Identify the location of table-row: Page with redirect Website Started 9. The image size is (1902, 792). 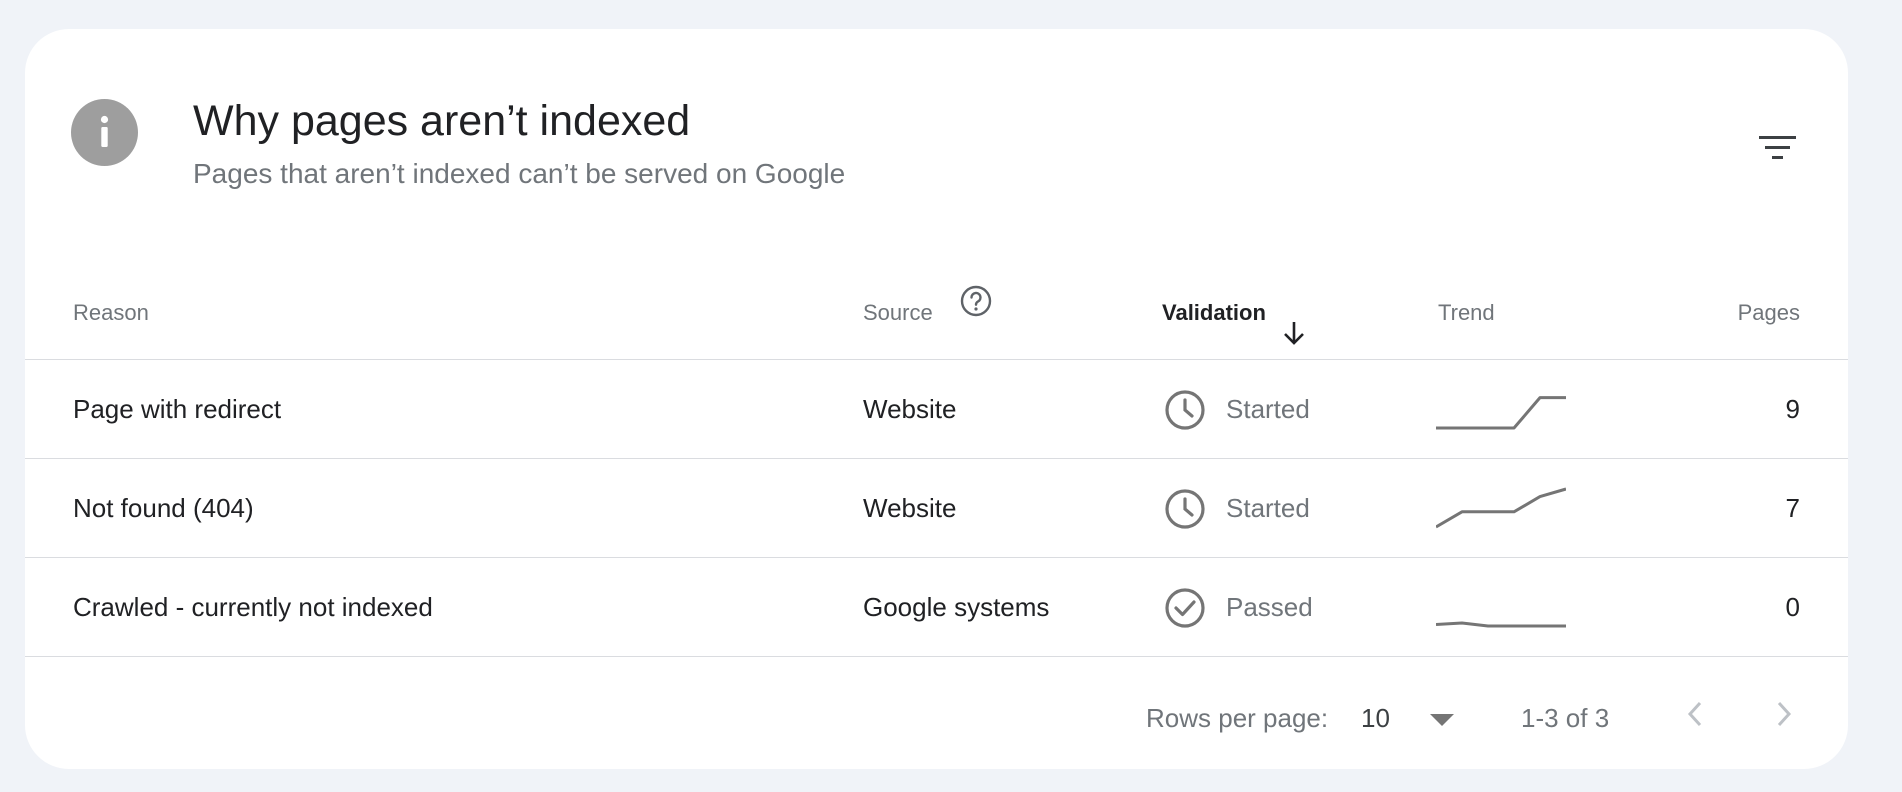
(936, 409).